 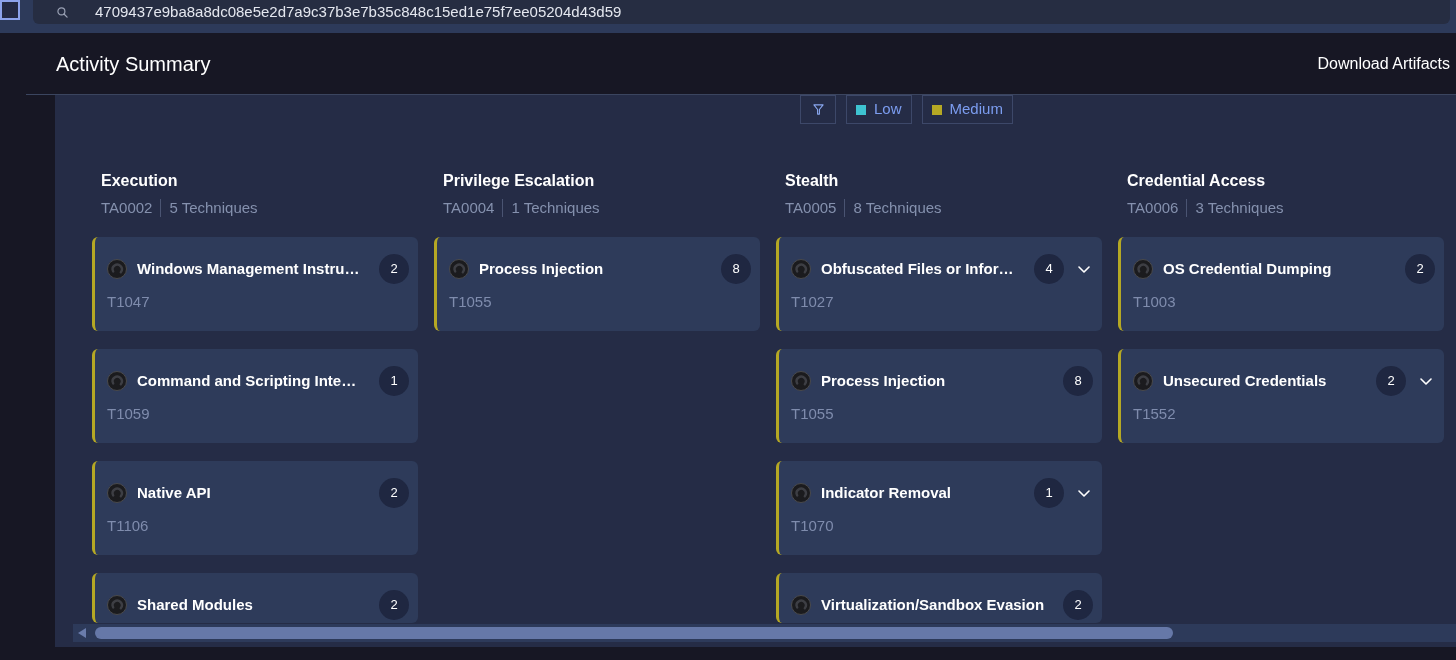 I want to click on technique-count: 8 Techniques, so click(x=897, y=208).